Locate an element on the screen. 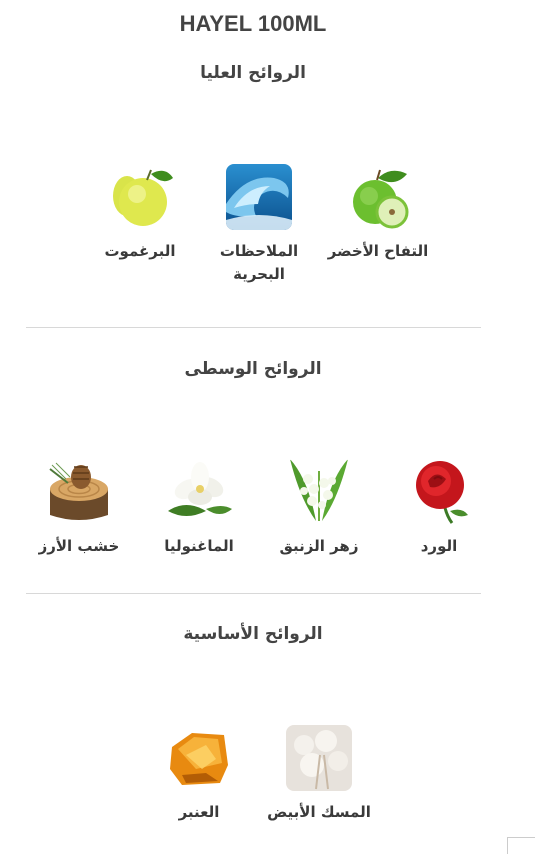  bergamot-icon is located at coordinates (140, 197).